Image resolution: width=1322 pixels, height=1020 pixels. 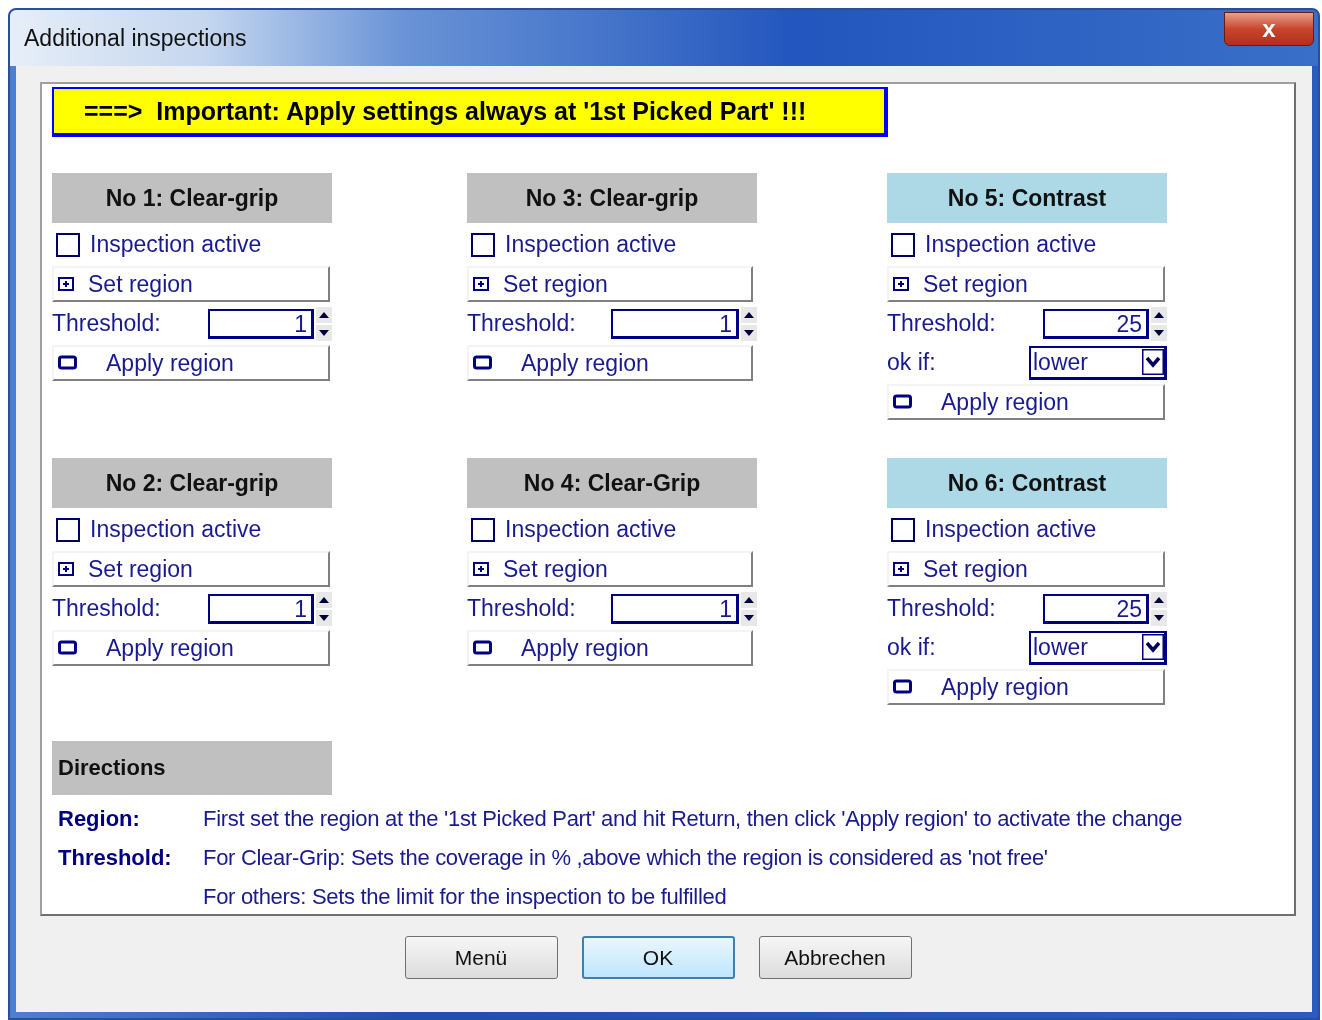 I want to click on warning-banner: ===> Important: Apply settings always at '1st Picked Part' !!!, so click(x=470, y=112).